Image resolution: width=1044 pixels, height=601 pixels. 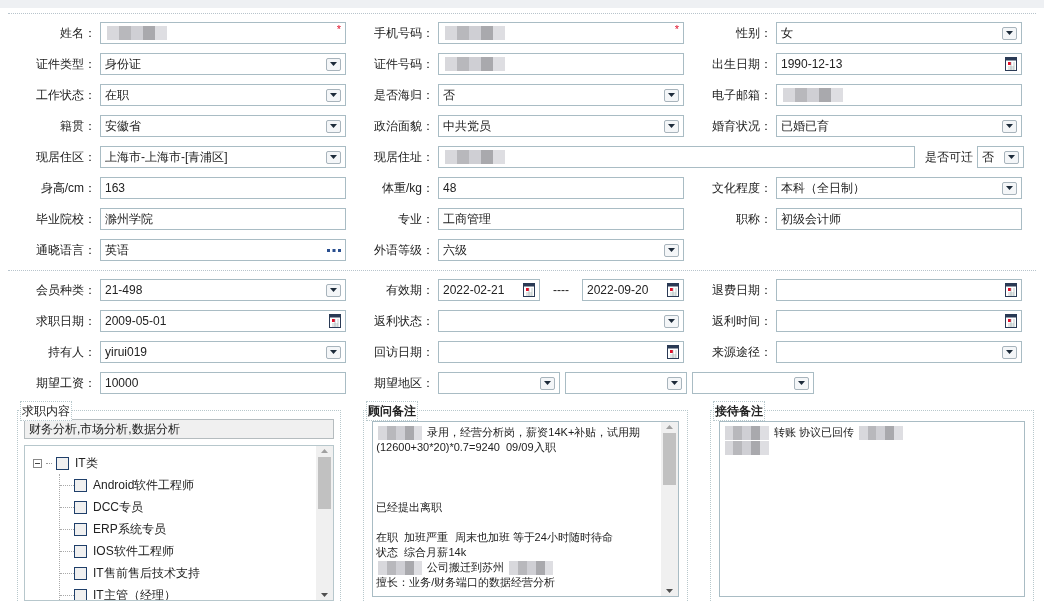 What do you see at coordinates (77, 33) in the screenshot?
I see `field-label: 姓名：` at bounding box center [77, 33].